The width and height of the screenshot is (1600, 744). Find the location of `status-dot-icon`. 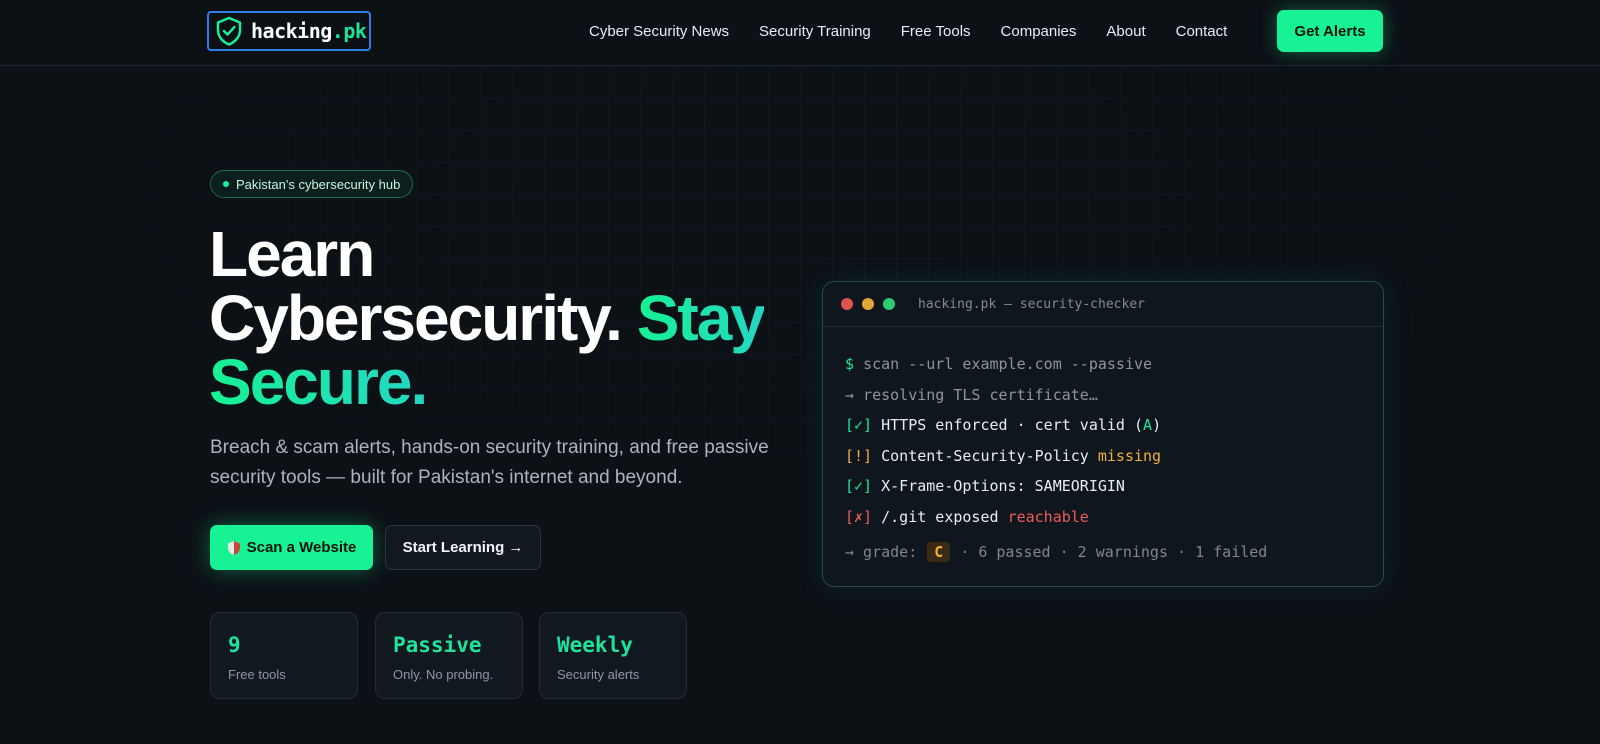

status-dot-icon is located at coordinates (226, 184).